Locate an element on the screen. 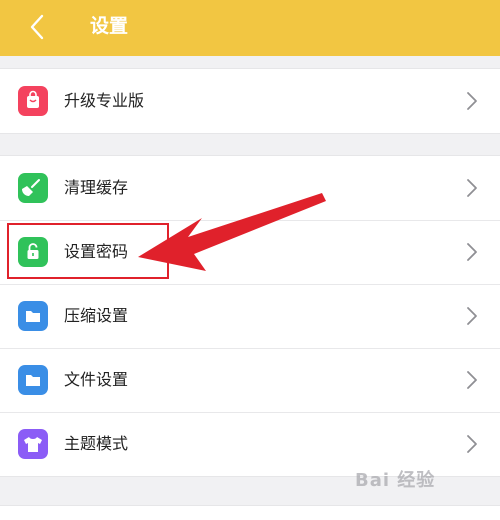  broom-icon is located at coordinates (33, 188).